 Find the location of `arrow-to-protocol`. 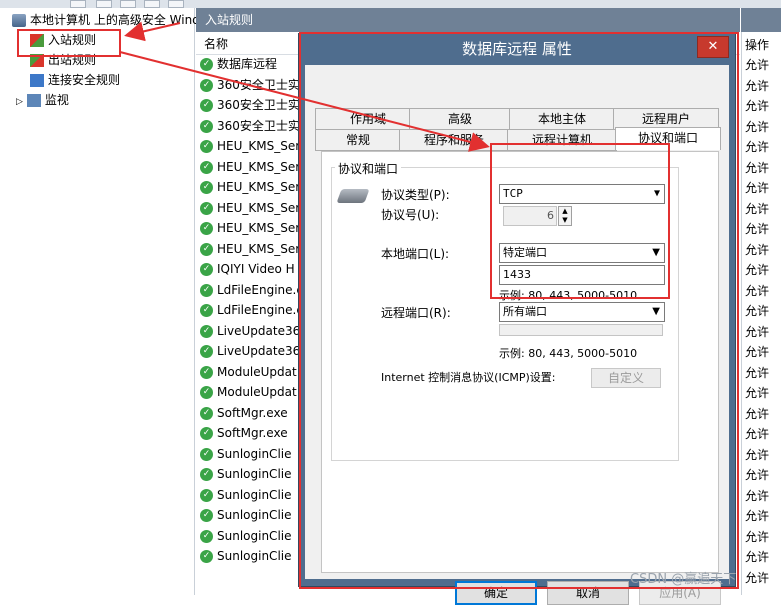

arrow-to-protocol is located at coordinates (304, 101).